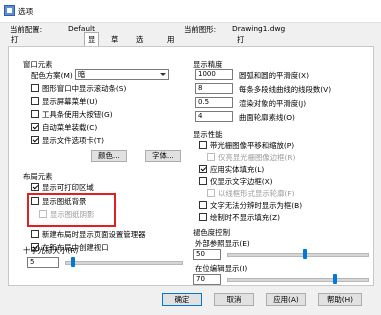 This screenshot has height=315, width=381. Describe the element at coordinates (203, 205) in the screenshot. I see `checkbox-text-as-box` at that location.